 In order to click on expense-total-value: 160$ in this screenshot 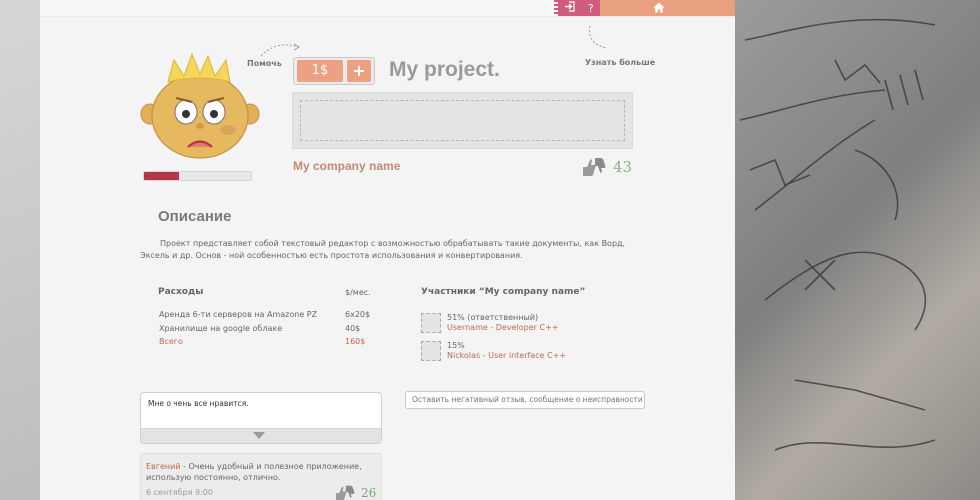, I will do `click(355, 341)`.